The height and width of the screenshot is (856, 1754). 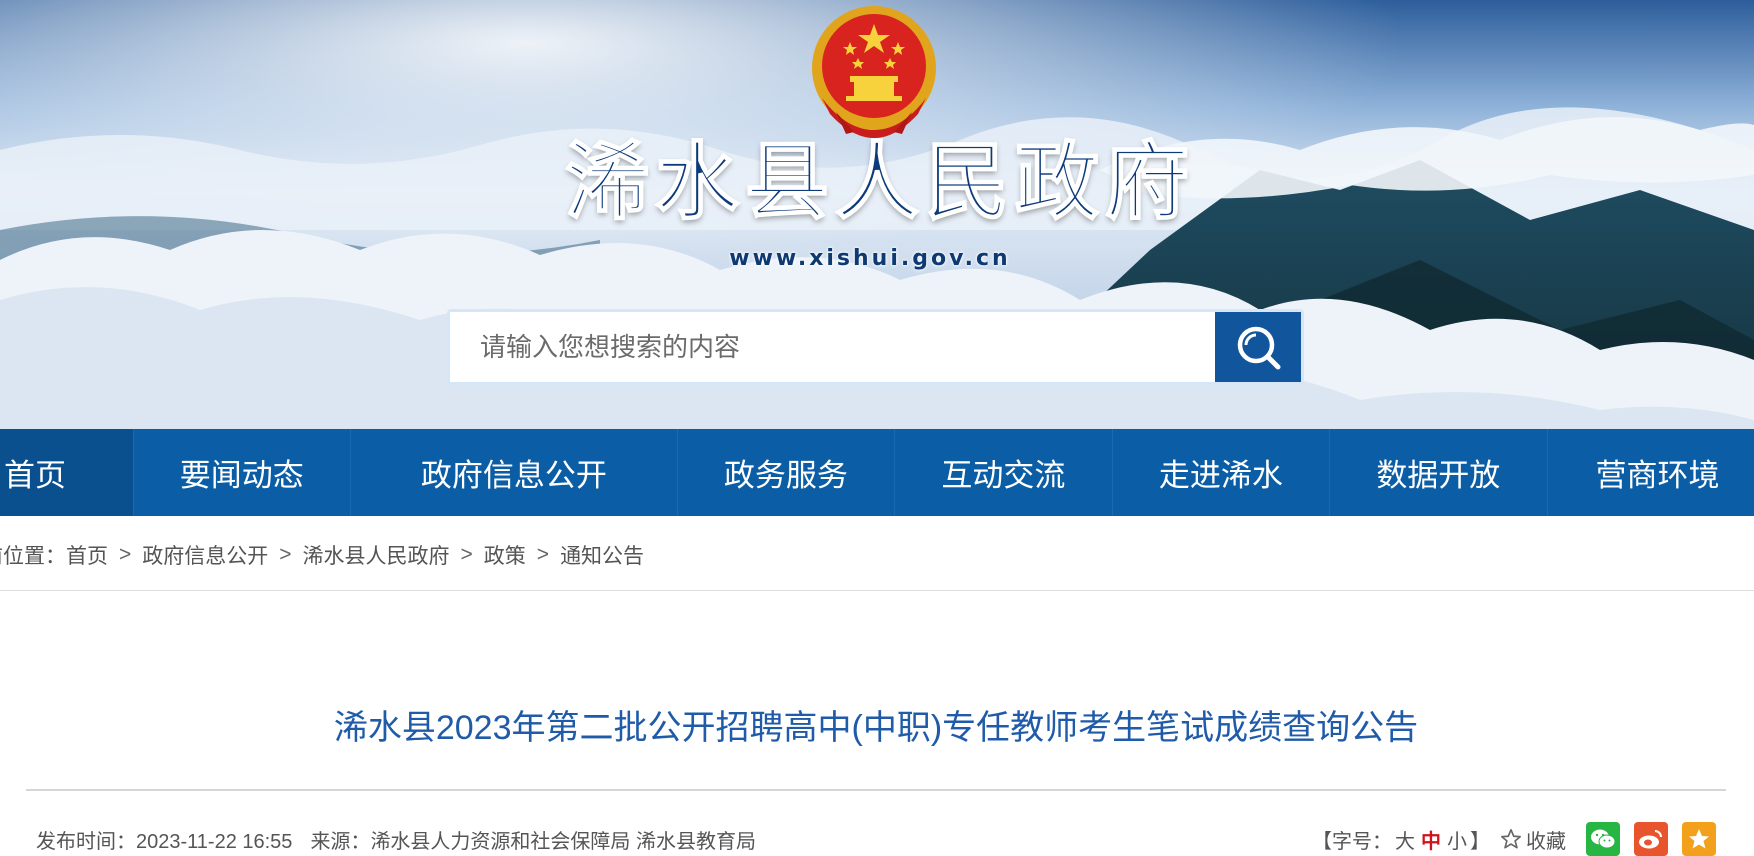 I want to click on font-size-label: 【字号：, so click(x=1352, y=841).